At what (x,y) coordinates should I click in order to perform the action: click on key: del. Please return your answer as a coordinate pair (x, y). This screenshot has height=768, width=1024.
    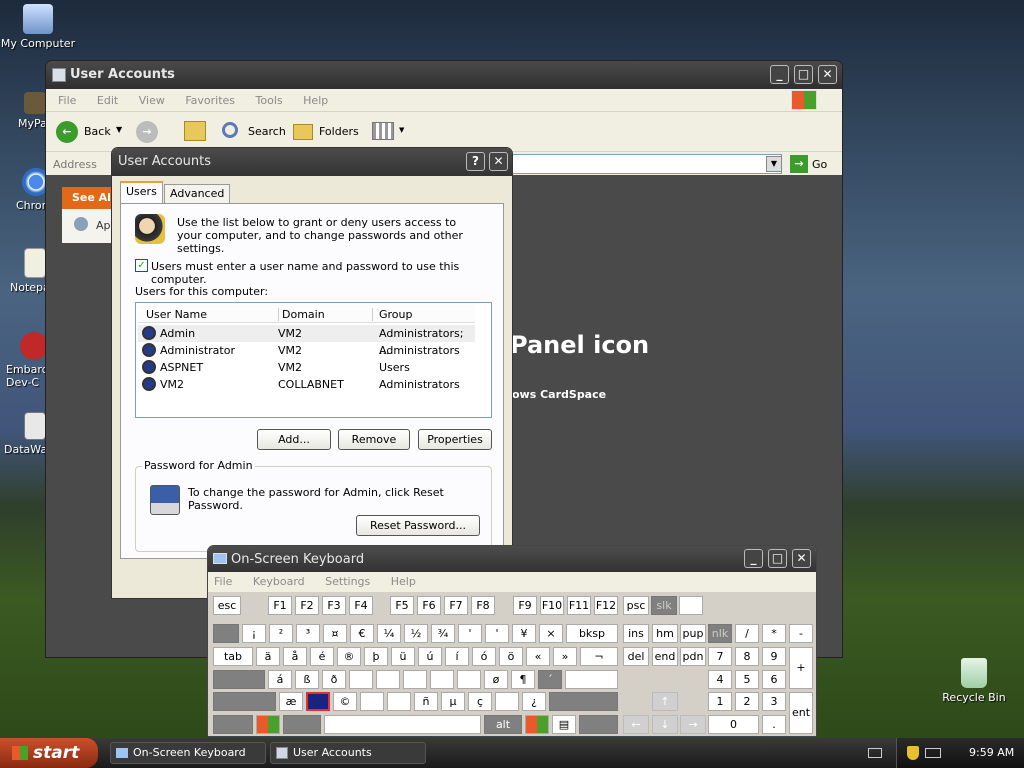
    Looking at the image, I should click on (636, 656).